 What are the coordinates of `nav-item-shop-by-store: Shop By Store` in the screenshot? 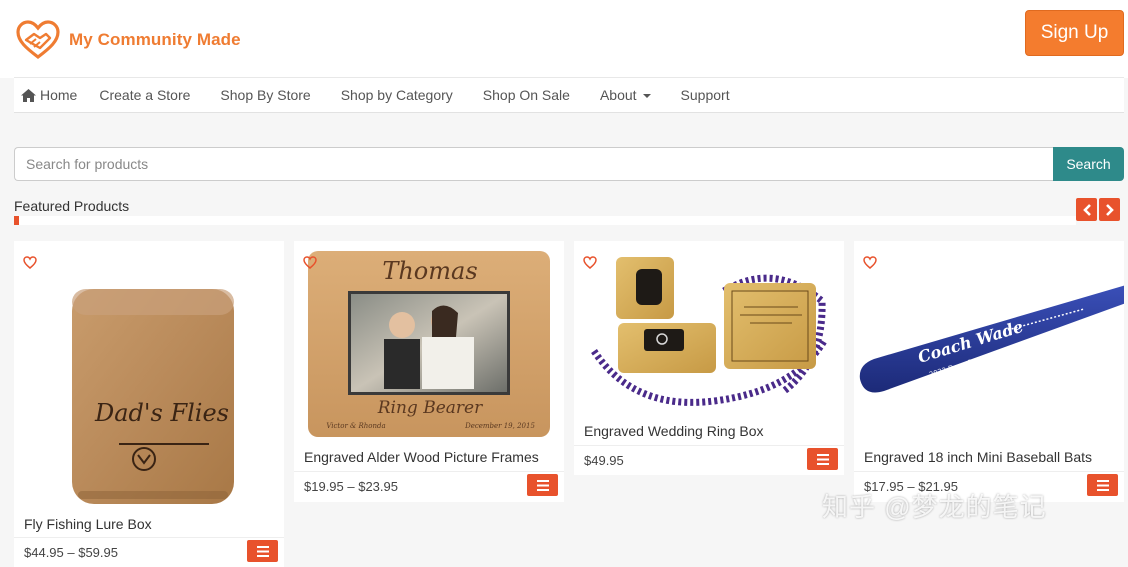 It's located at (265, 95).